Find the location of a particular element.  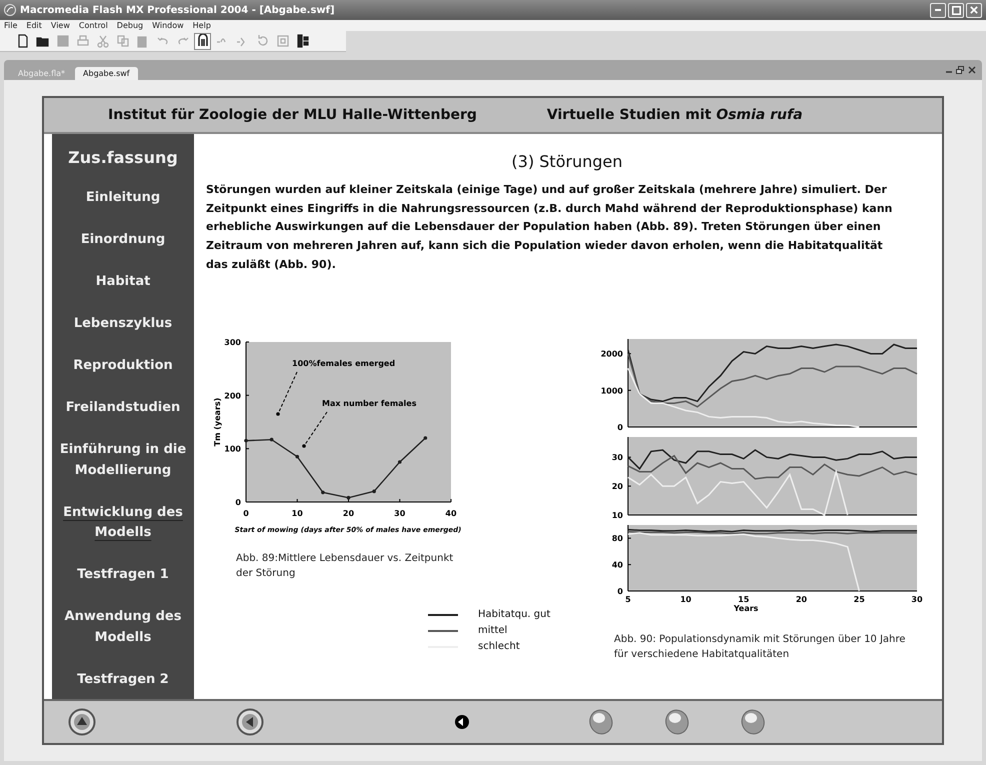

maximize-button is located at coordinates (956, 10).